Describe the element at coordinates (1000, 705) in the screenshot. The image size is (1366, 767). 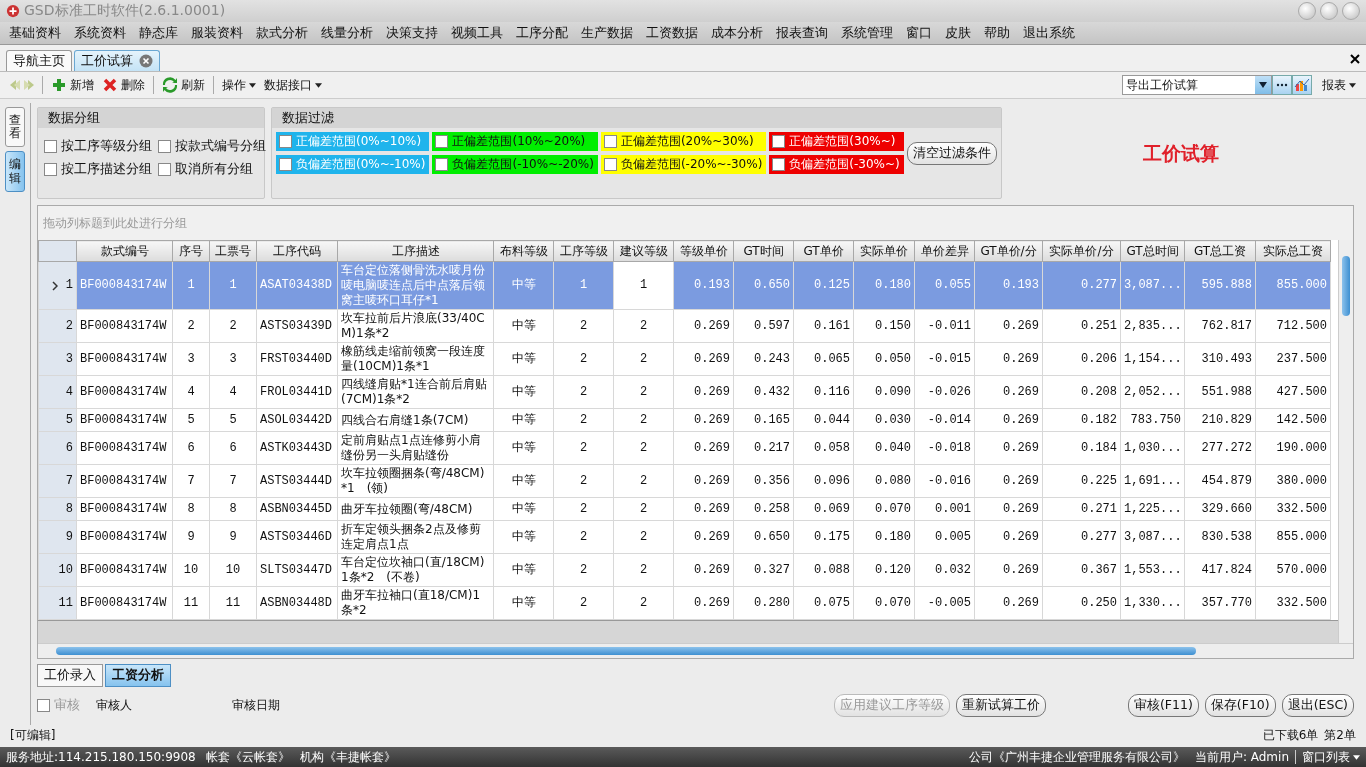
I see `action-button: 重新试算工价` at that location.